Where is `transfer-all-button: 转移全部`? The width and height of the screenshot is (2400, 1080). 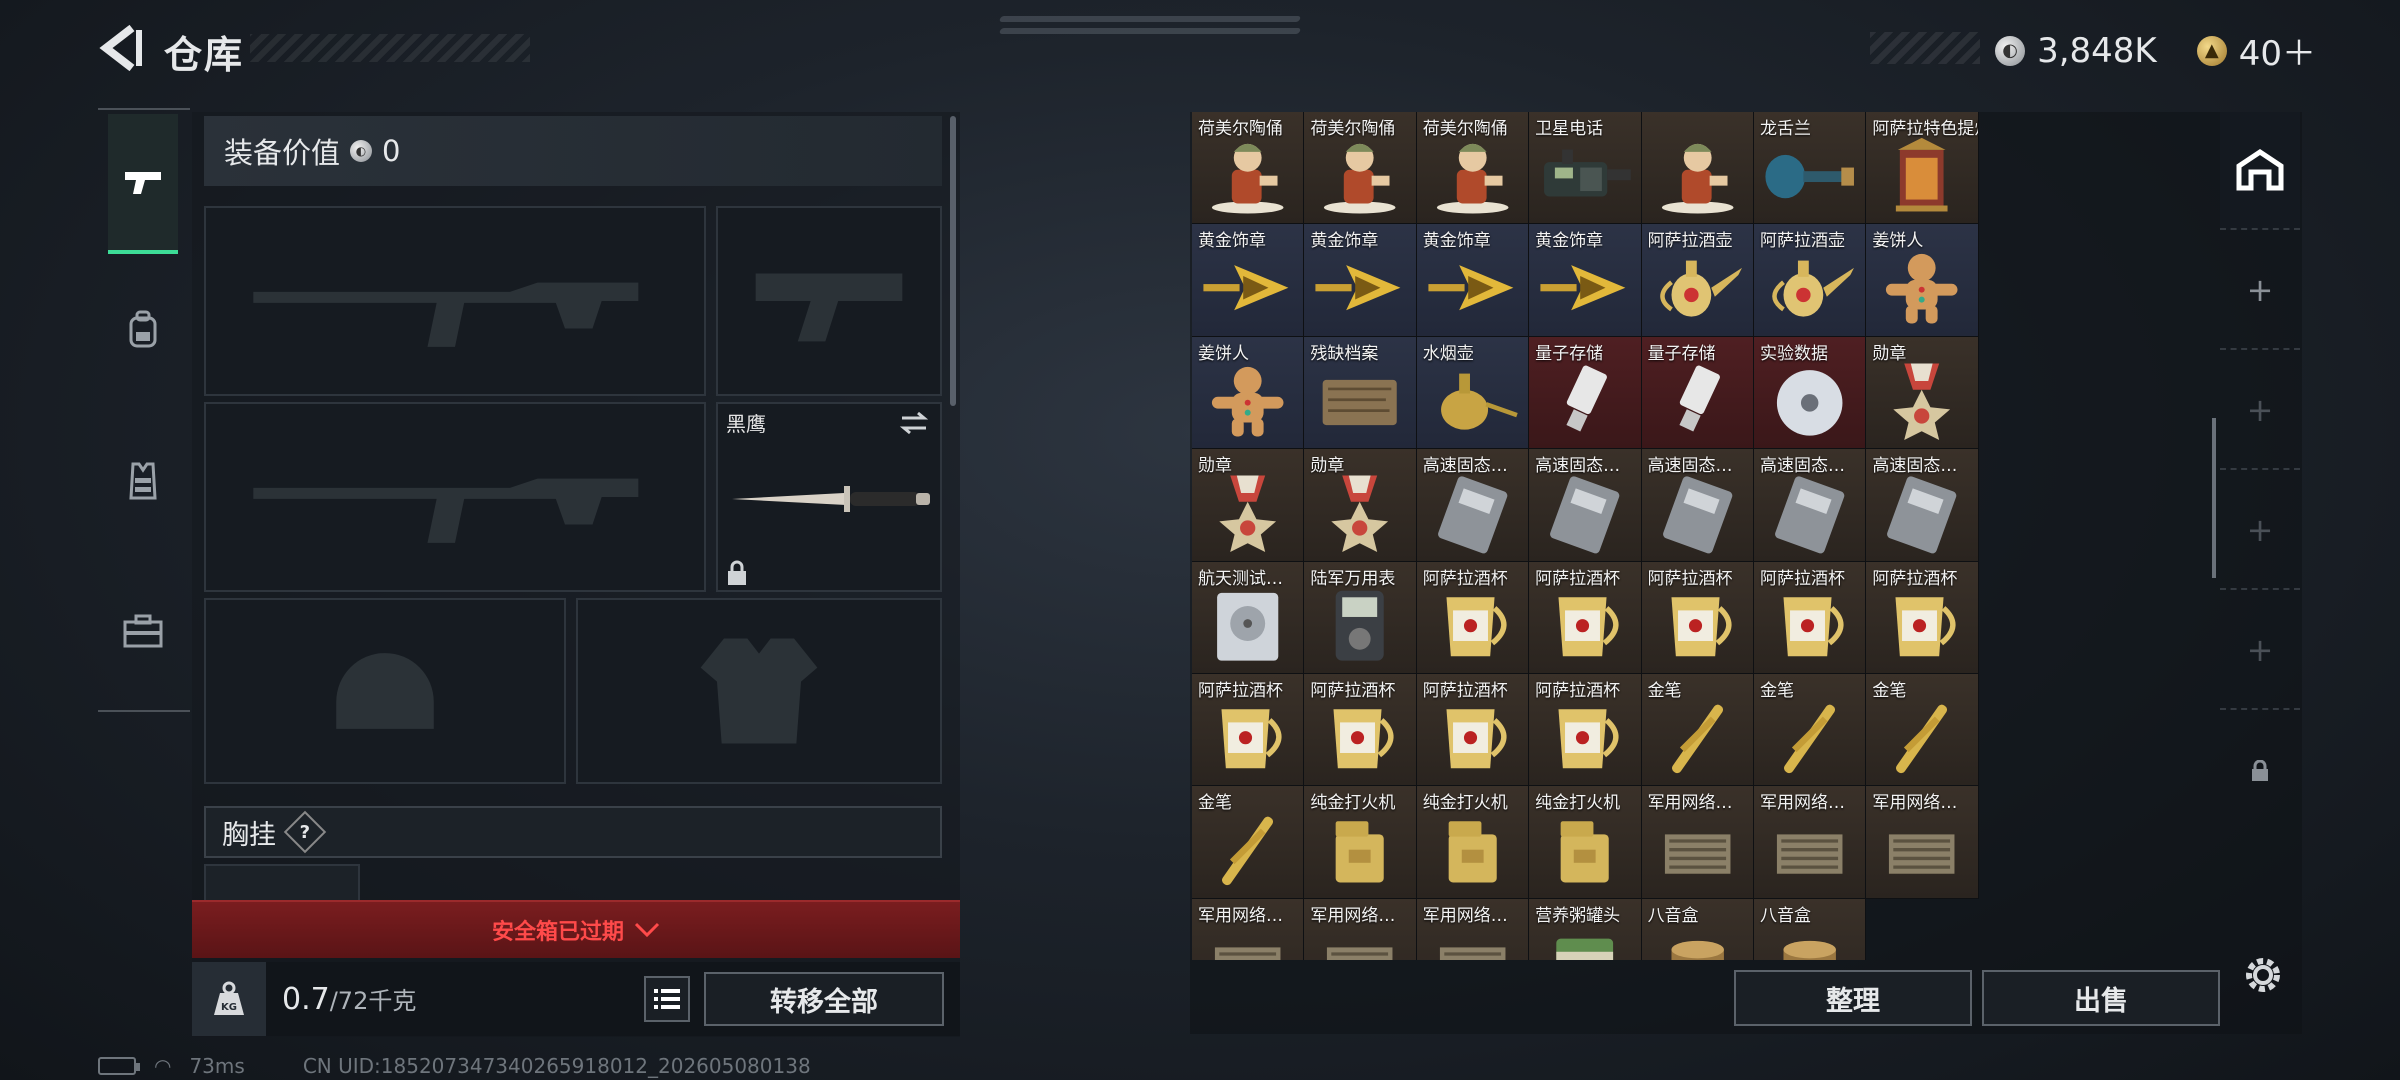
transfer-all-button: 转移全部 is located at coordinates (824, 999).